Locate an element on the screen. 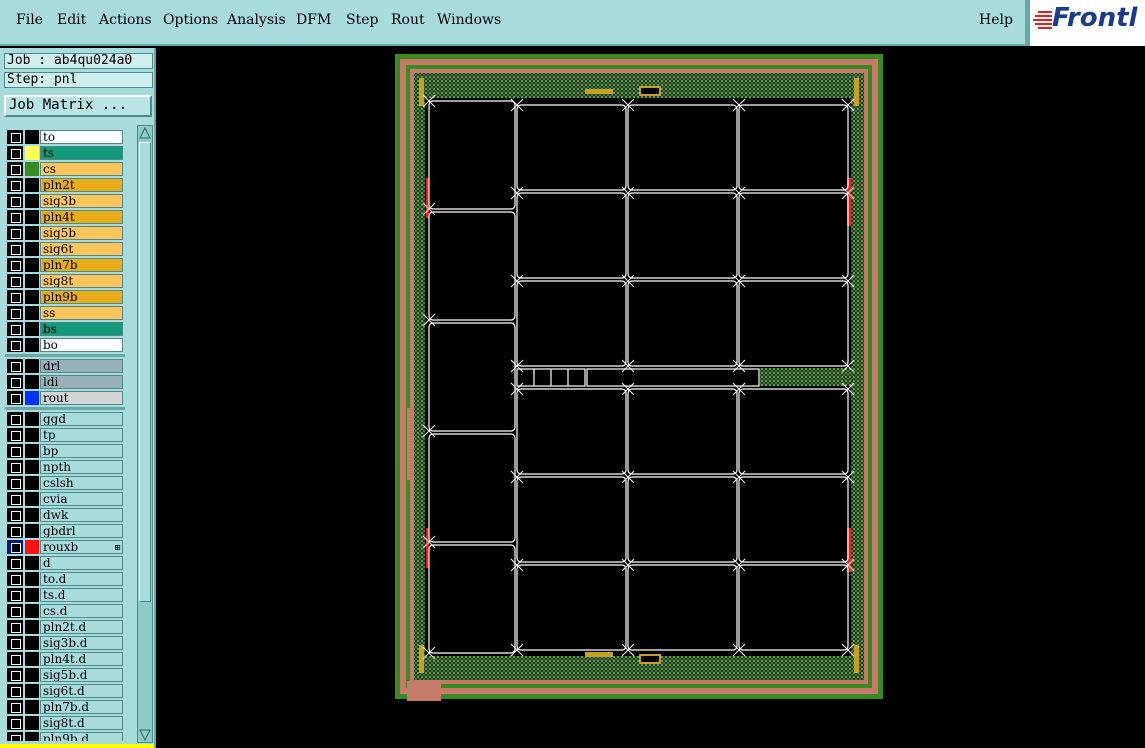  layer-name: sig5b.d is located at coordinates (81, 675).